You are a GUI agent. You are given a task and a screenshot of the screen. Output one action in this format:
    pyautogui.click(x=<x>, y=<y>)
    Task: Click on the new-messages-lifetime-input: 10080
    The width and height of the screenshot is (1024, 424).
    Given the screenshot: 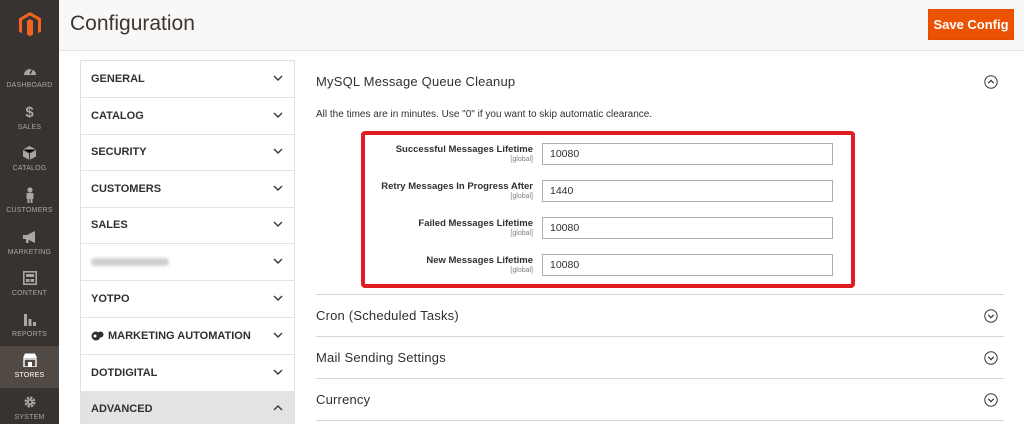 What is the action you would take?
    pyautogui.click(x=687, y=265)
    